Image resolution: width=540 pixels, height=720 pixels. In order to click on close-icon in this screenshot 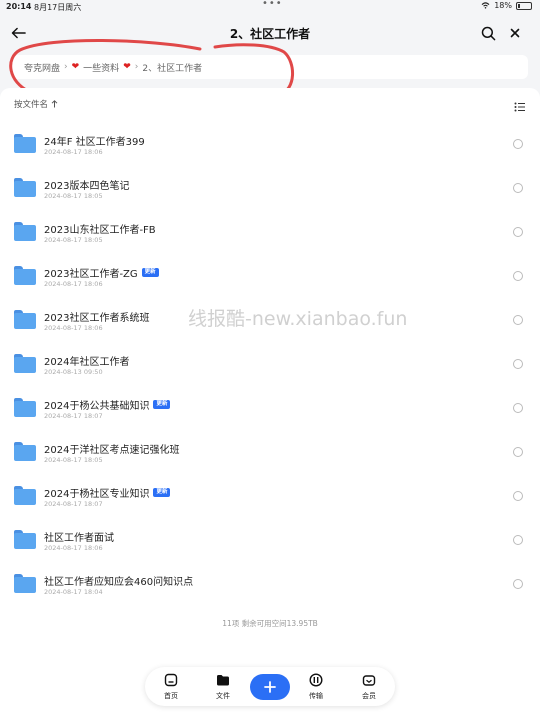, I will do `click(515, 33)`.